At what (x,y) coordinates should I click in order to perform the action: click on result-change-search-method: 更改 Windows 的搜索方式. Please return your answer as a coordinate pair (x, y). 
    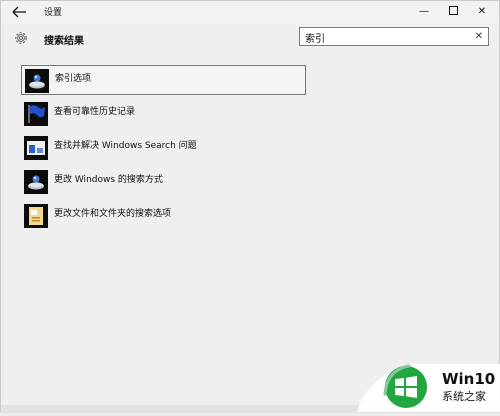
    Looking at the image, I should click on (163, 182).